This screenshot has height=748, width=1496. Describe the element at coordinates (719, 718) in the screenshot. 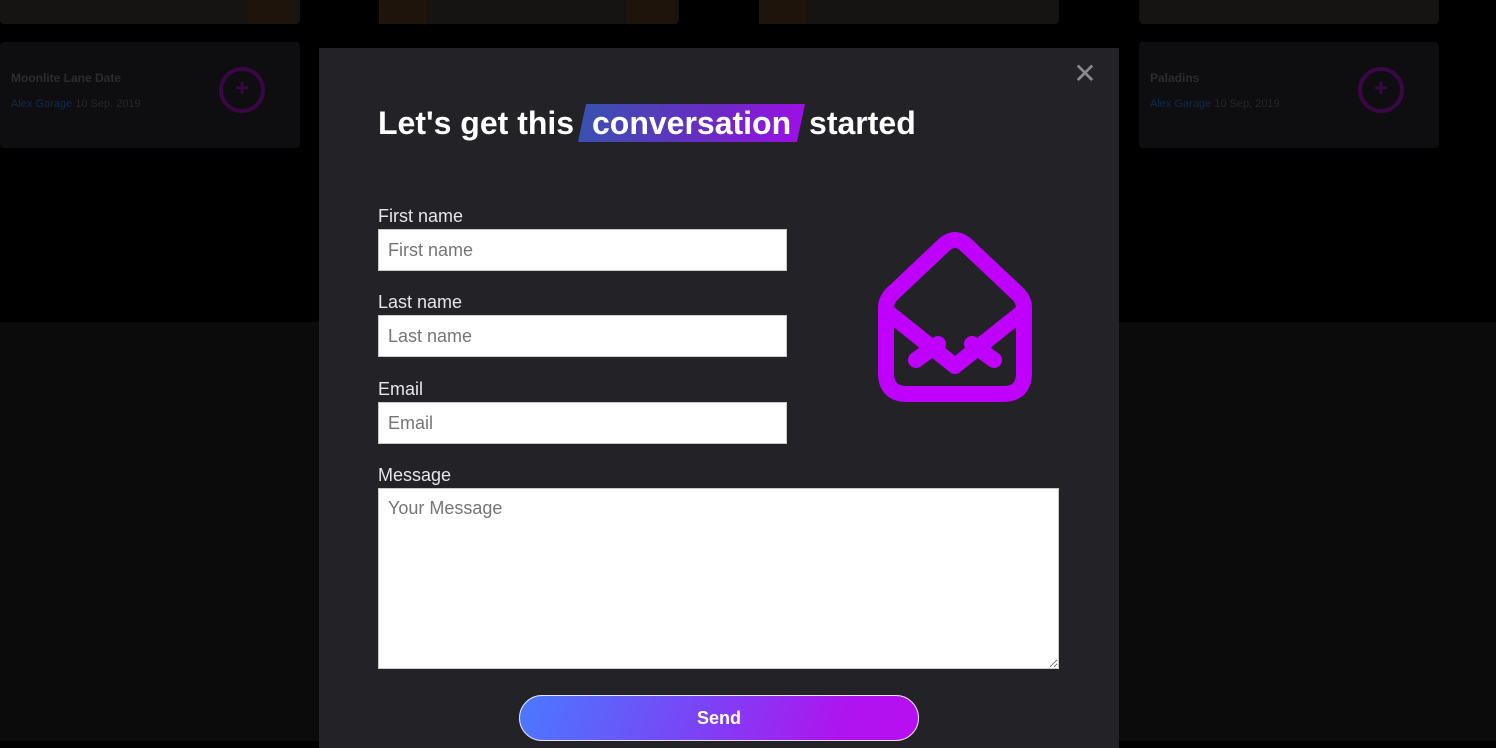

I see `send-button: Send` at that location.